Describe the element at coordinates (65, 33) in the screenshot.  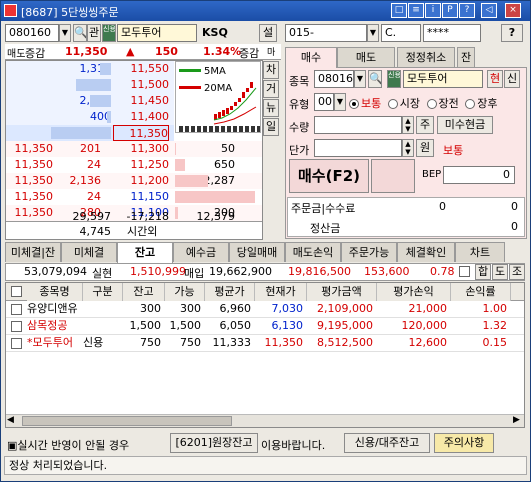
I see `code-dropdown-icon: ▼` at that location.